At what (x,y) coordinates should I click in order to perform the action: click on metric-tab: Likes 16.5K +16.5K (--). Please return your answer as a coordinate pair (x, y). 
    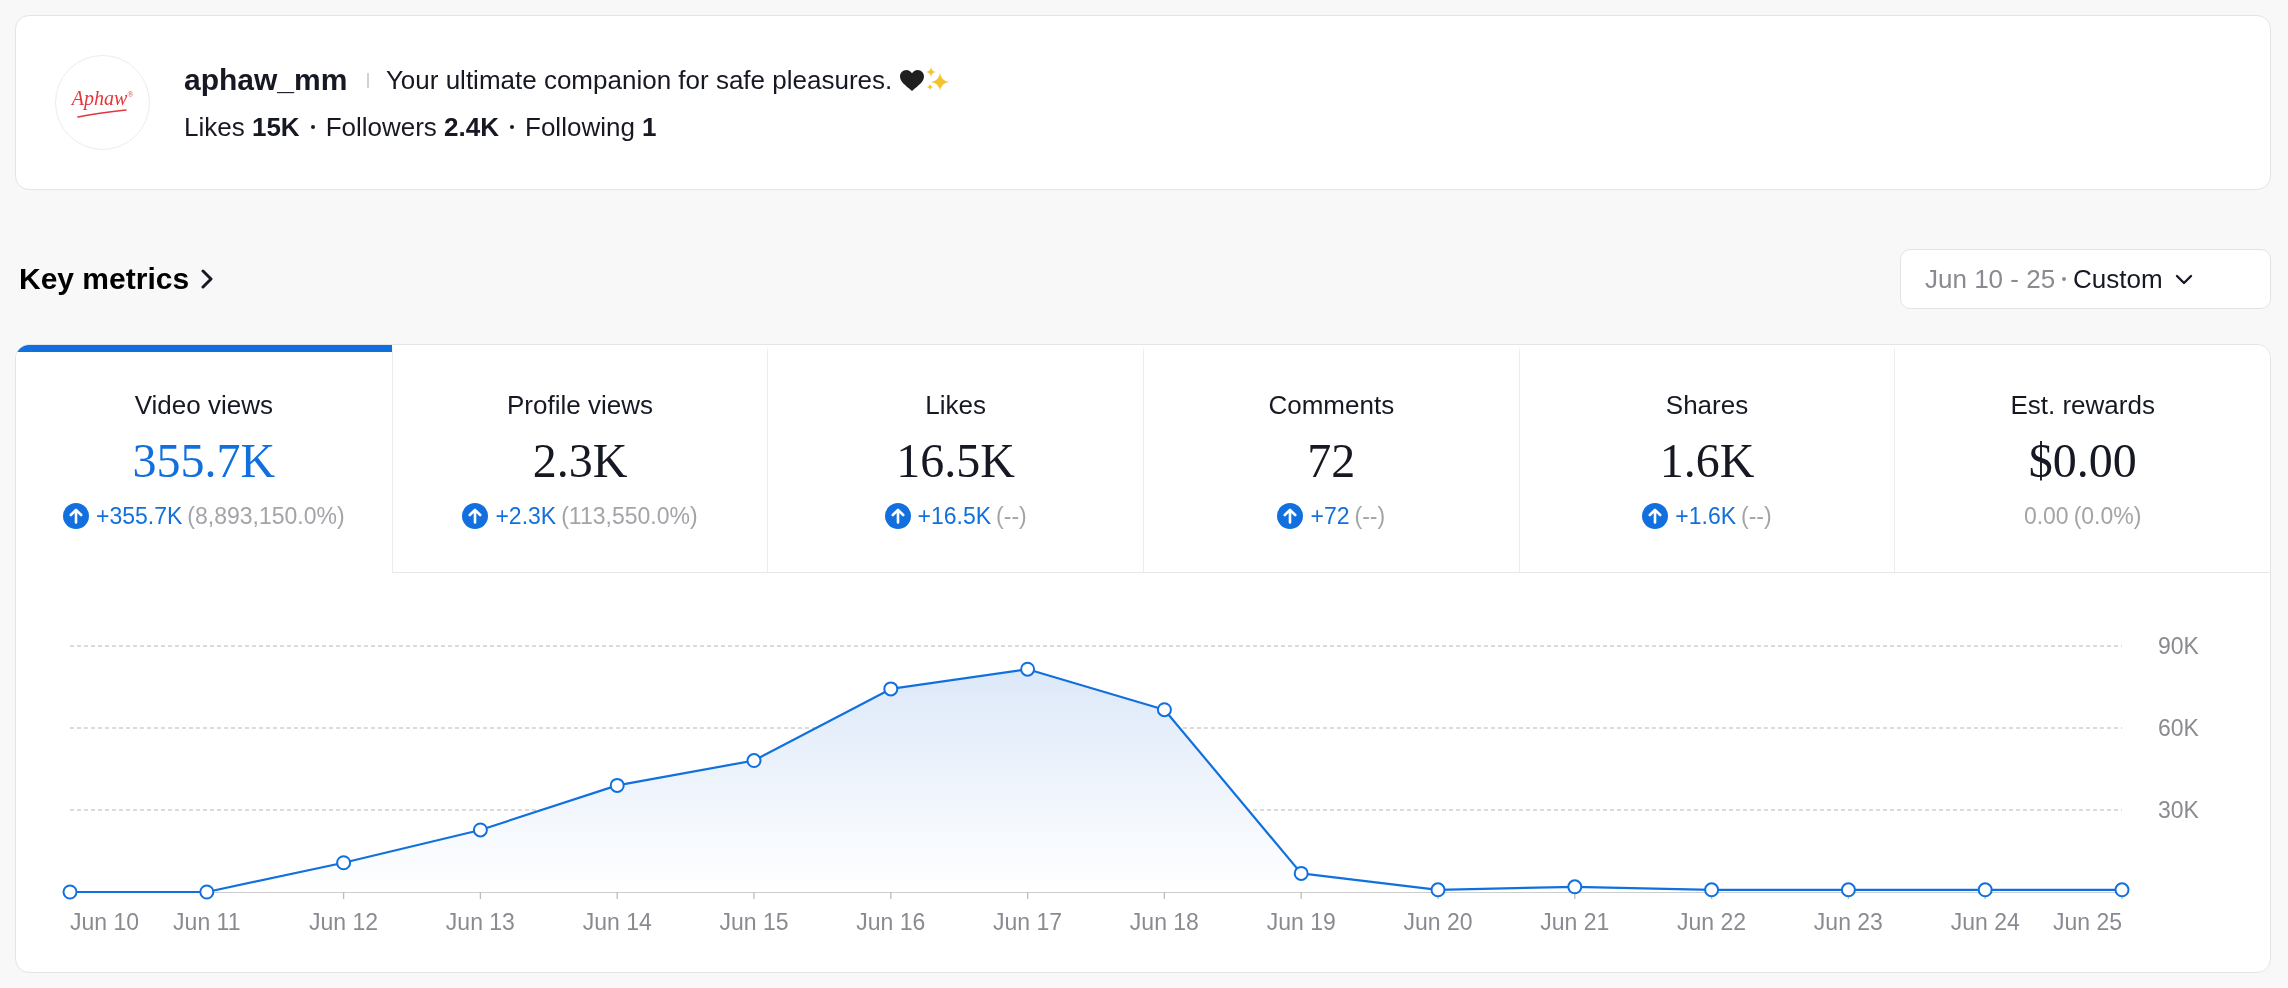
    Looking at the image, I should click on (955, 459).